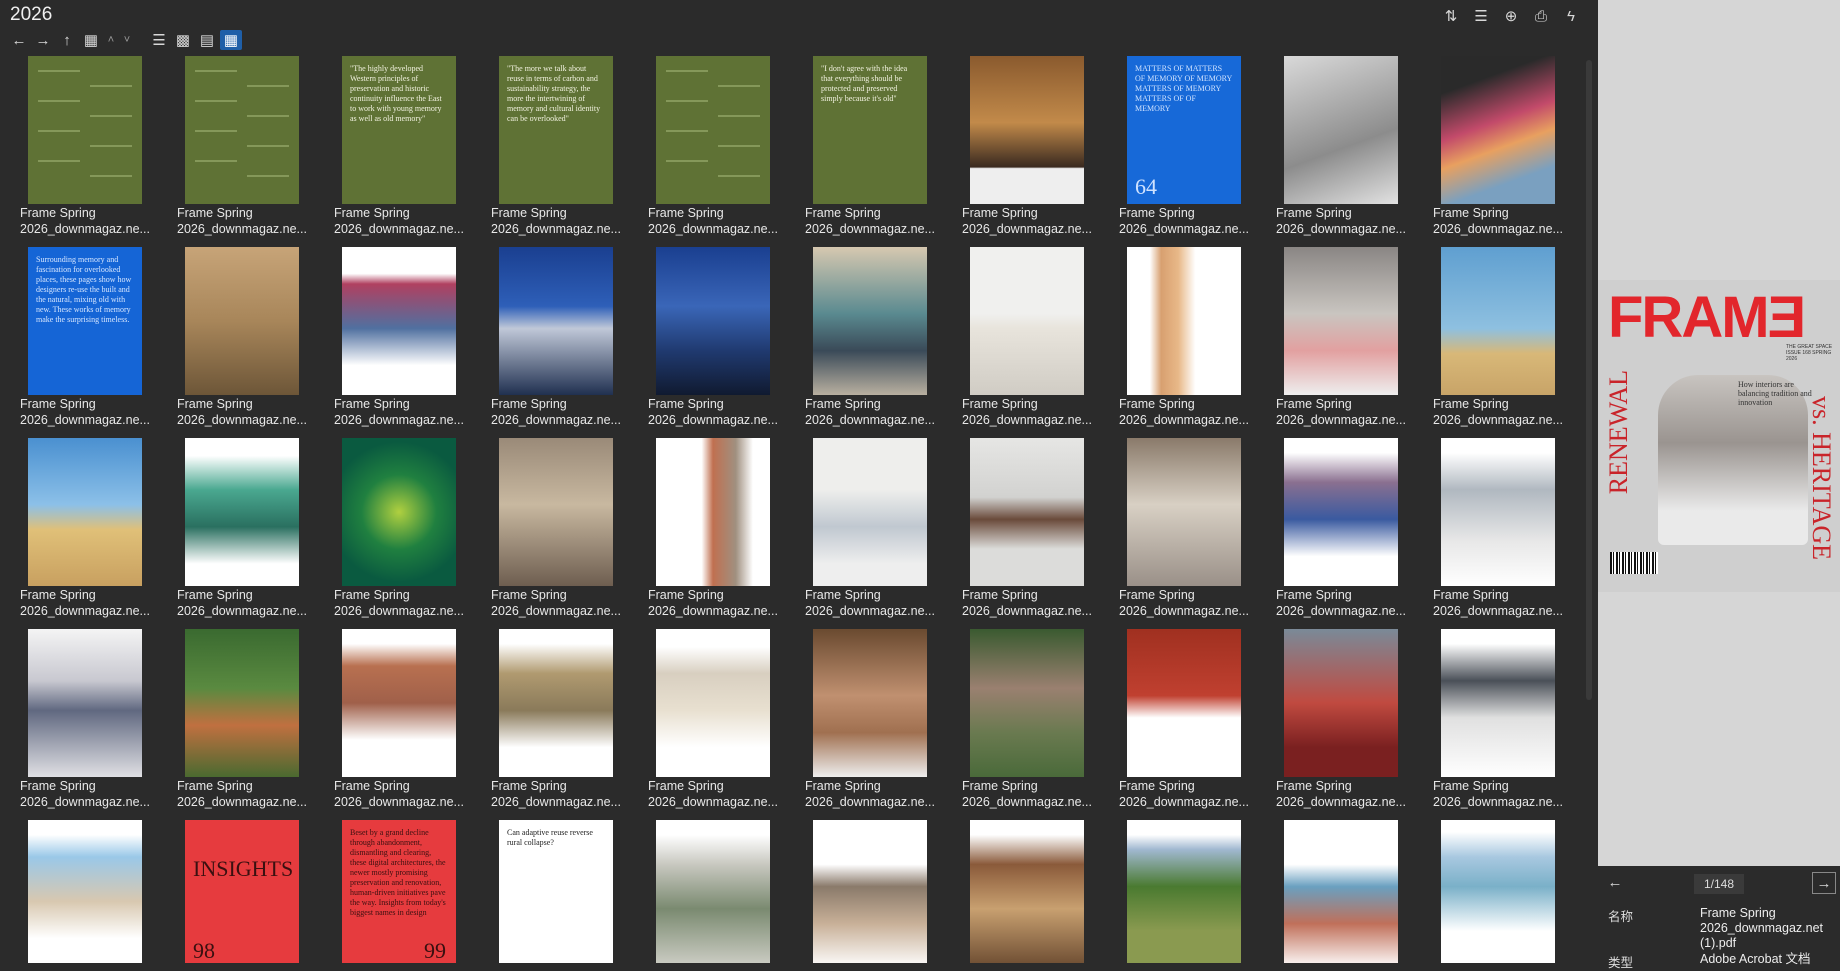  Describe the element at coordinates (1571, 16) in the screenshot. I see `bolt-icon: ϟ` at that location.